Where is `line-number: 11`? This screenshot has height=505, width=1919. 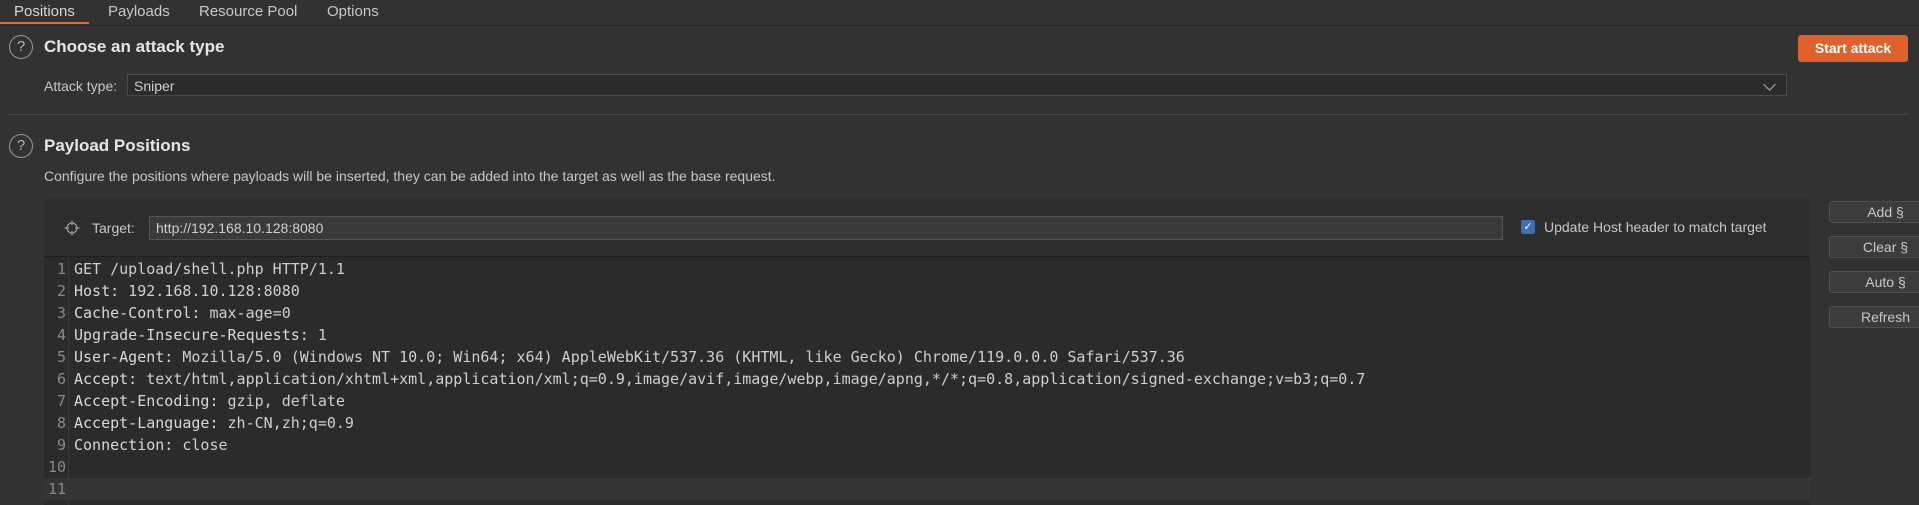
line-number: 11 is located at coordinates (56, 489).